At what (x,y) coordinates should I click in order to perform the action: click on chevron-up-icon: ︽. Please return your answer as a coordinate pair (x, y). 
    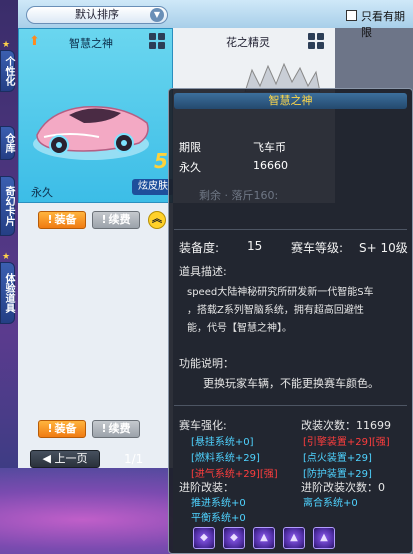
    Looking at the image, I should click on (157, 220).